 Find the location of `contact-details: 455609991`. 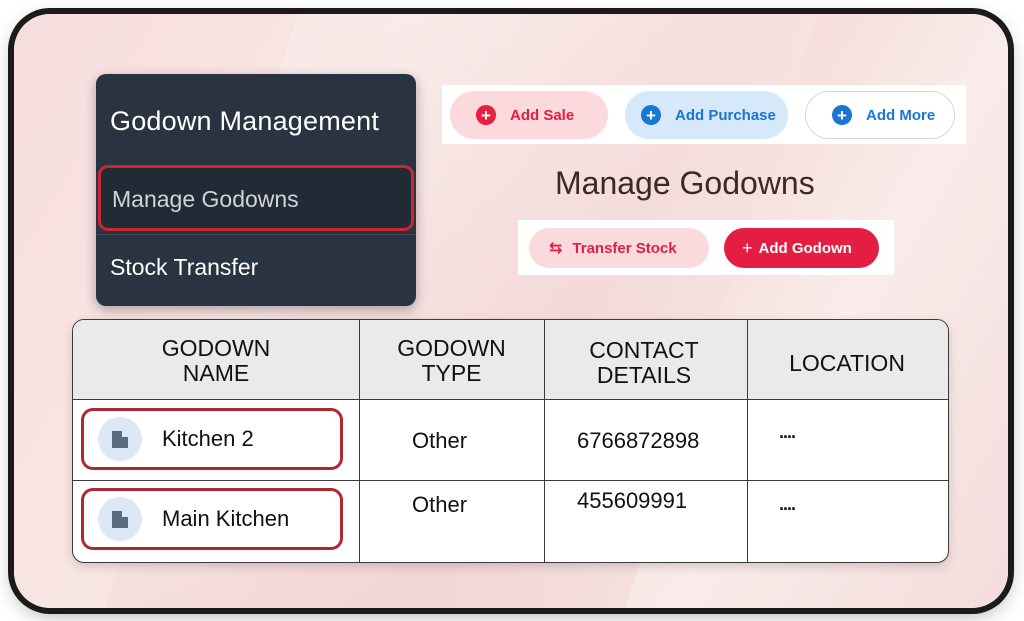

contact-details: 455609991 is located at coordinates (632, 500).